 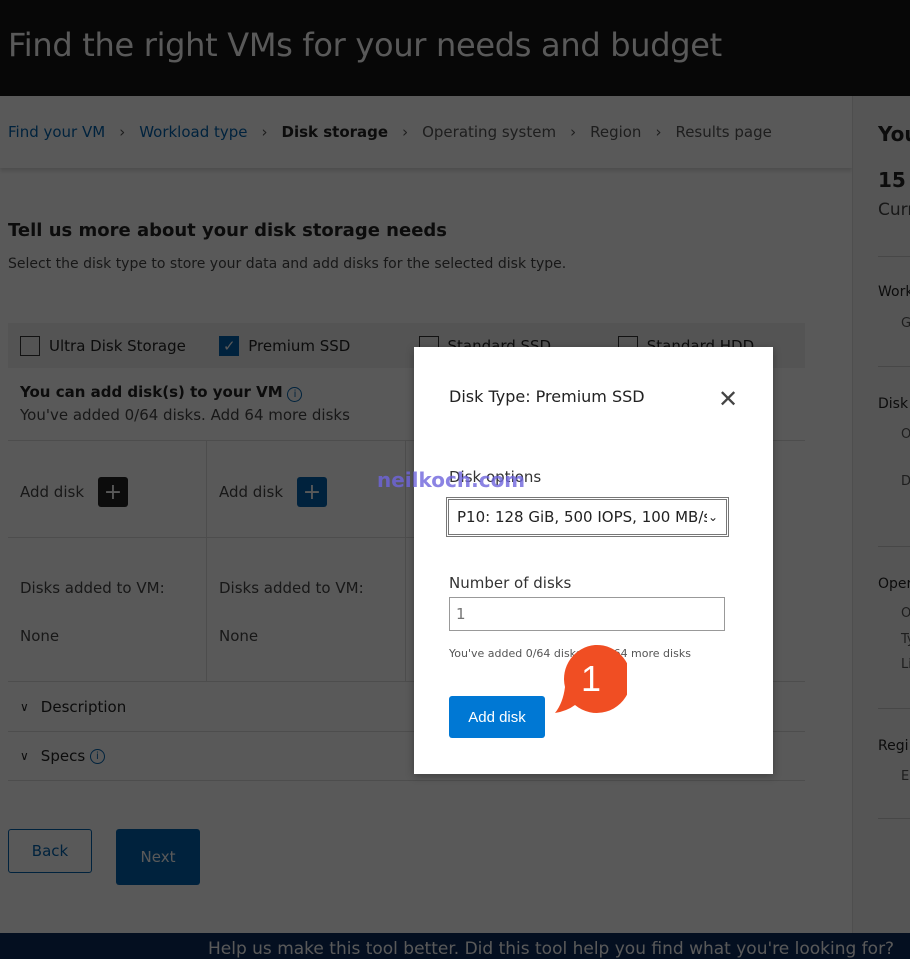 What do you see at coordinates (151, 392) in the screenshot?
I see `info-title: You can add disk(s) to your VM` at bounding box center [151, 392].